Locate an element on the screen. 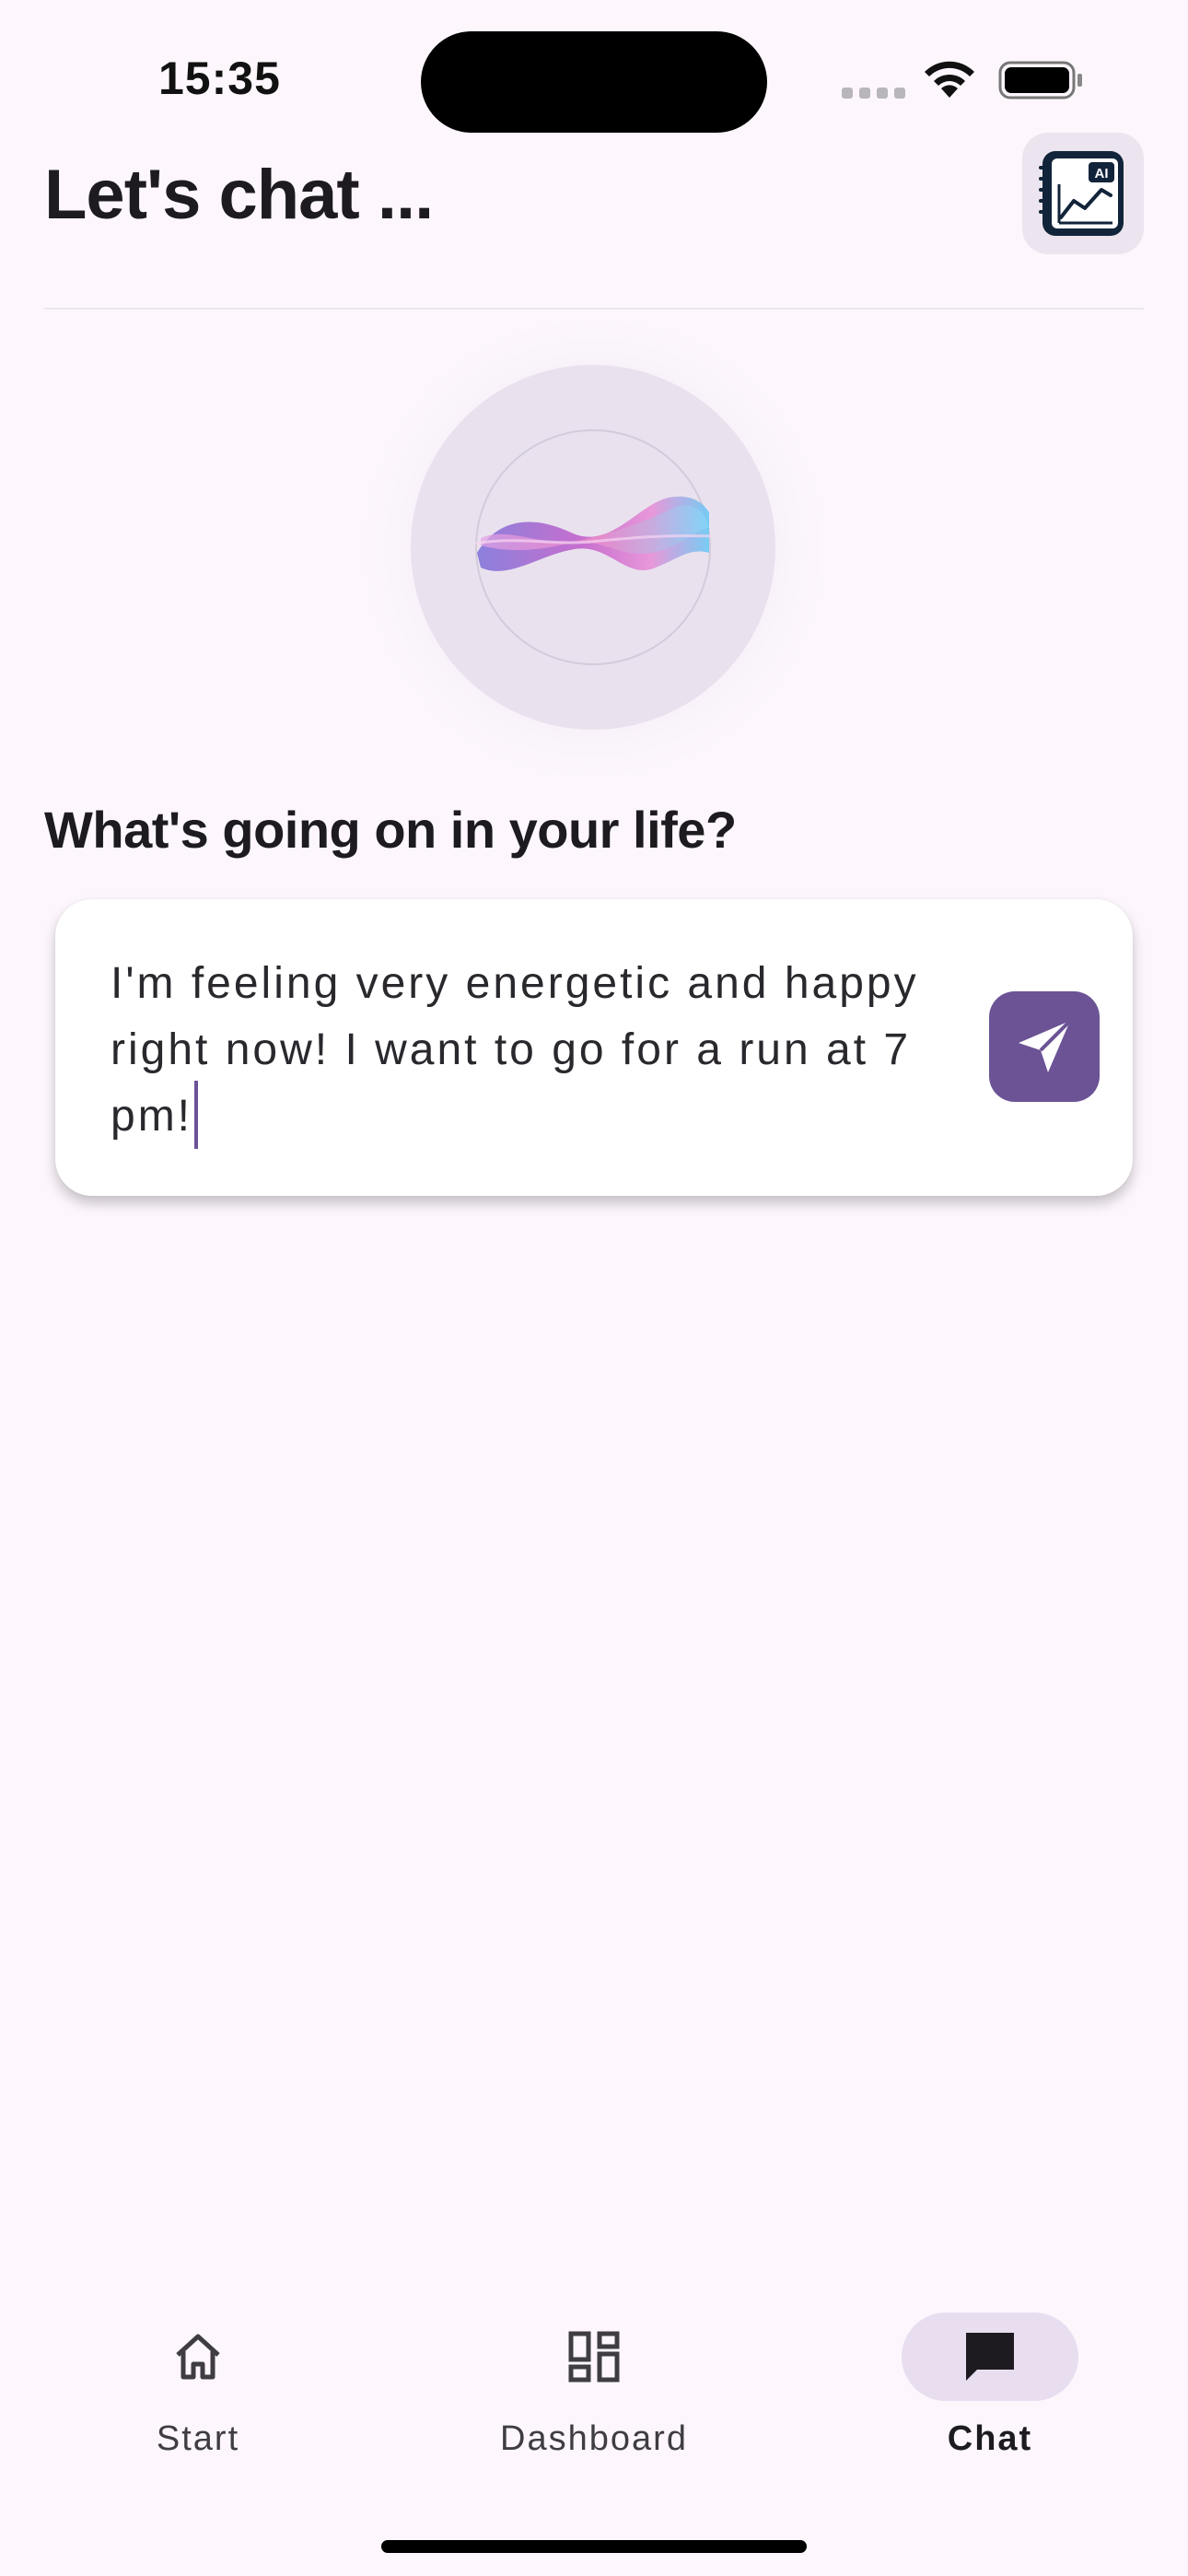 This screenshot has height=2576, width=1188. chat-icon is located at coordinates (990, 2357).